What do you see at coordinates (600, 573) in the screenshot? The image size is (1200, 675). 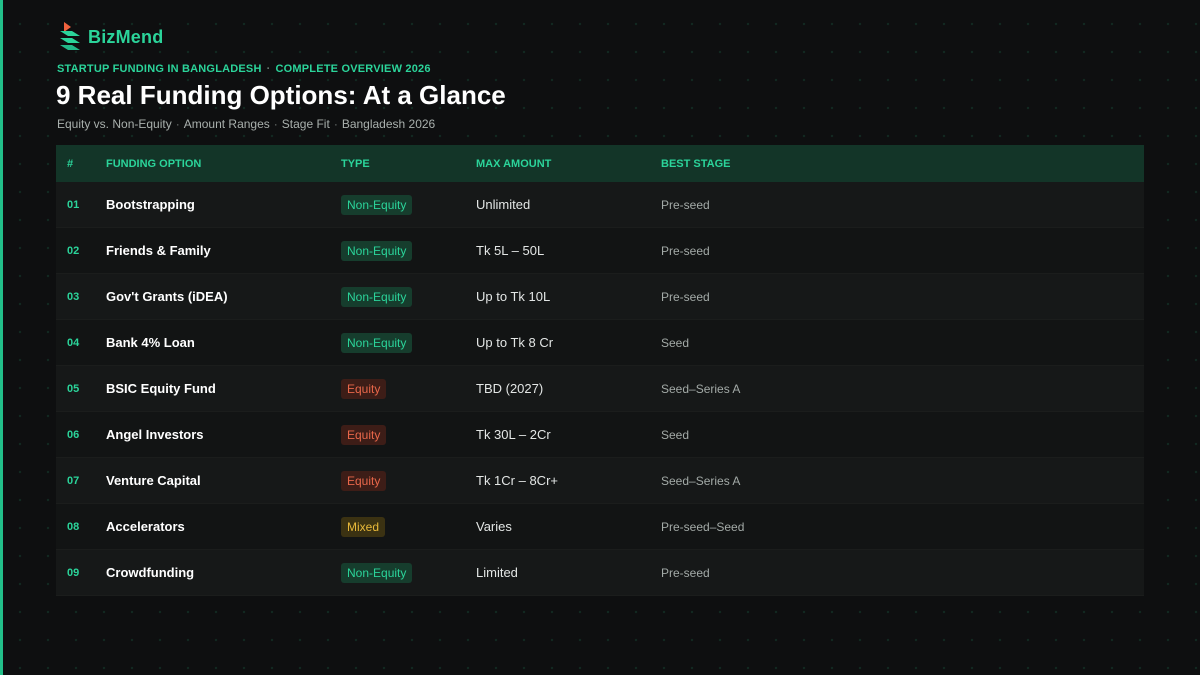 I see `table-row: 09 Crowdfunding Non-Equity Limited Pre-seed` at bounding box center [600, 573].